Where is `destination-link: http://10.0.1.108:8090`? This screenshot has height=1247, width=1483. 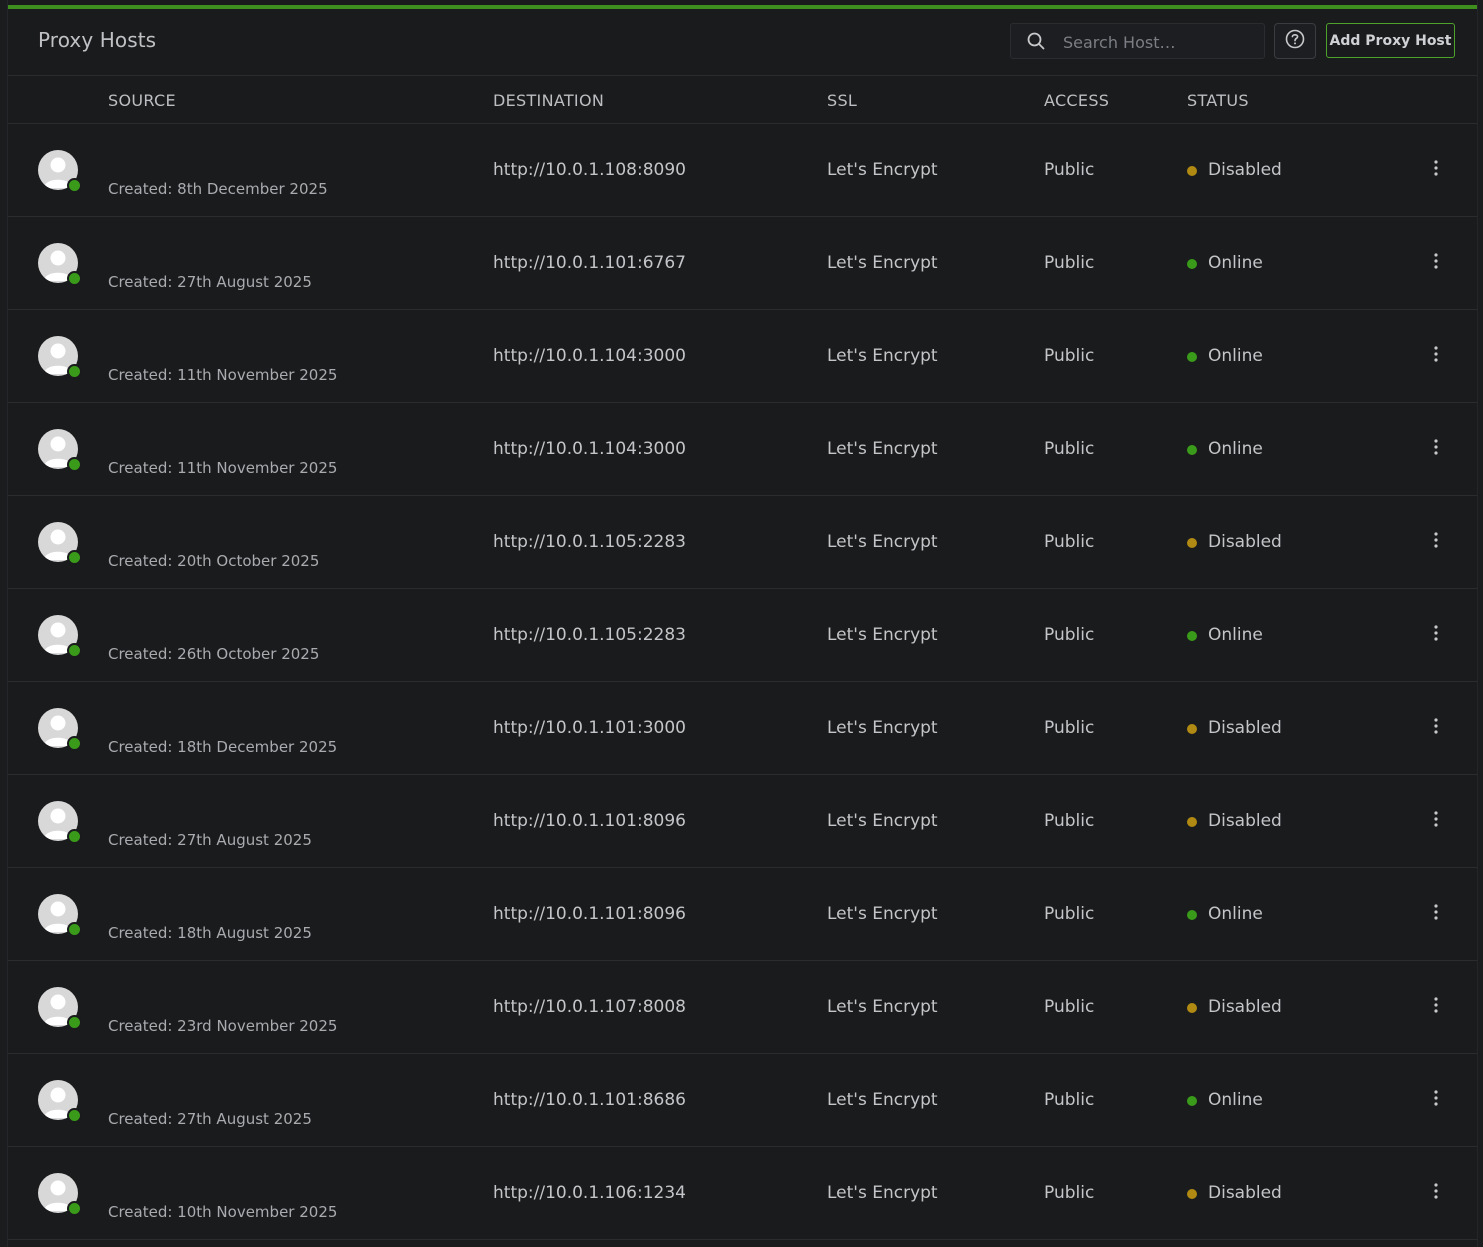 destination-link: http://10.0.1.108:8090 is located at coordinates (589, 170).